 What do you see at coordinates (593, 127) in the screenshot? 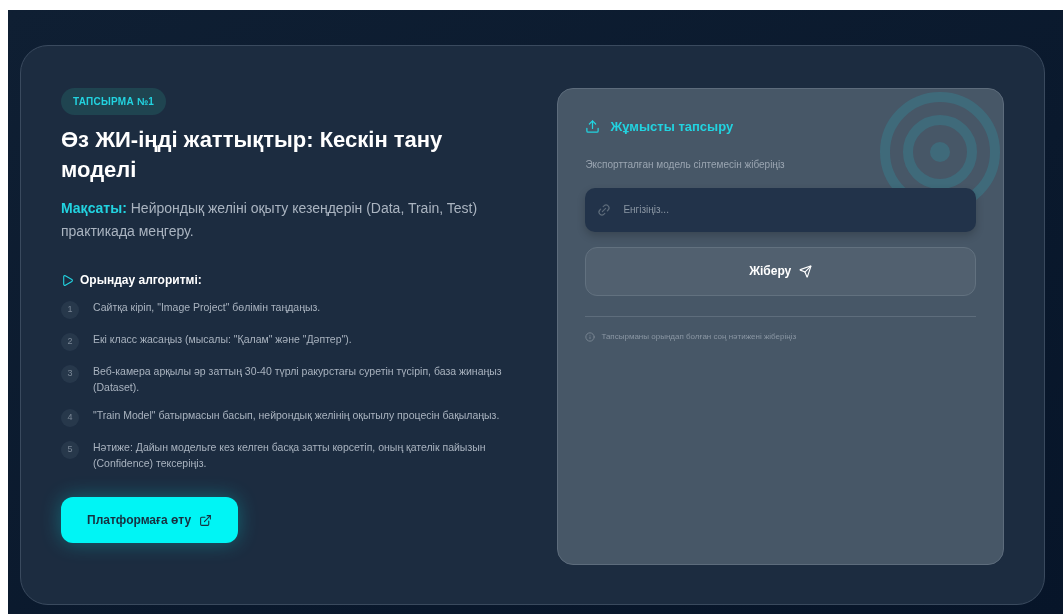
I see `upload-icon` at bounding box center [593, 127].